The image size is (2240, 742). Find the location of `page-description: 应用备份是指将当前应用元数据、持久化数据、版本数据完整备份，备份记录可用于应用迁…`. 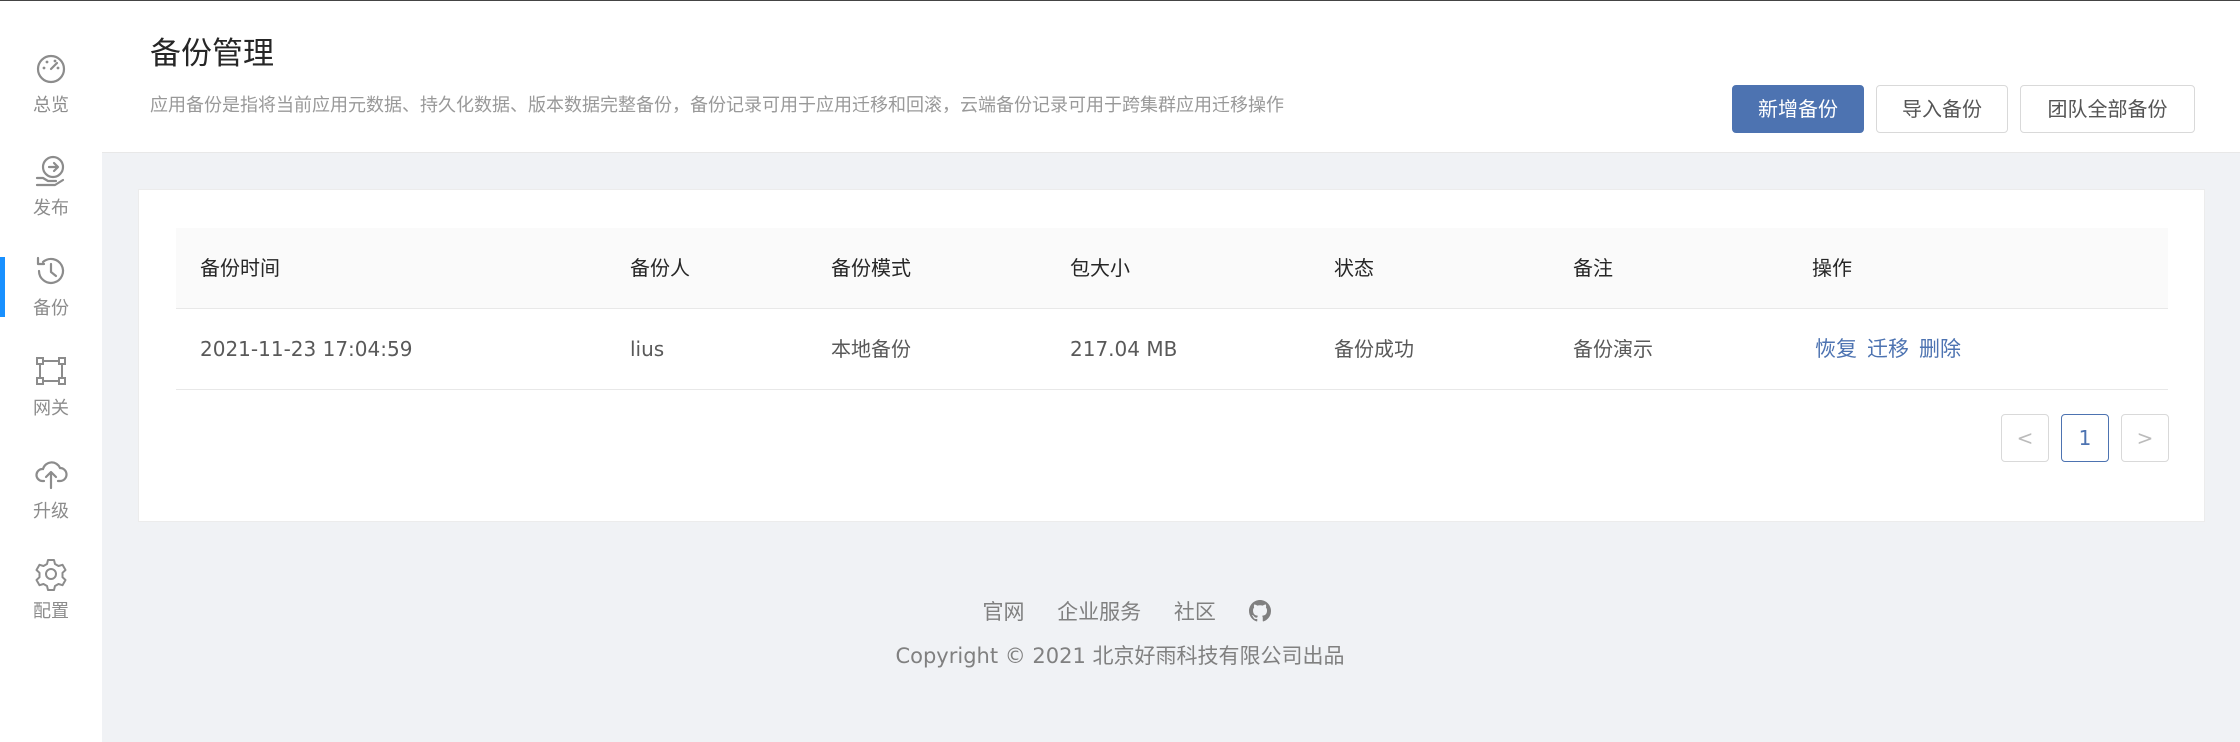

page-description: 应用备份是指将当前应用元数据、持久化数据、版本数据完整备份，备份记录可用于应用迁… is located at coordinates (717, 105).